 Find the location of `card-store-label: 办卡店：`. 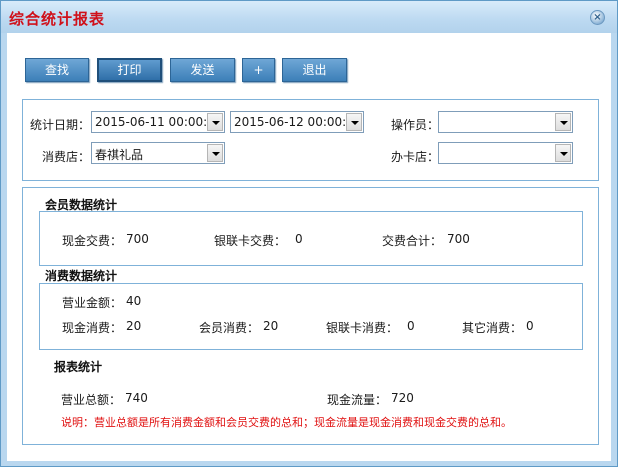

card-store-label: 办卡店： is located at coordinates (415, 157).